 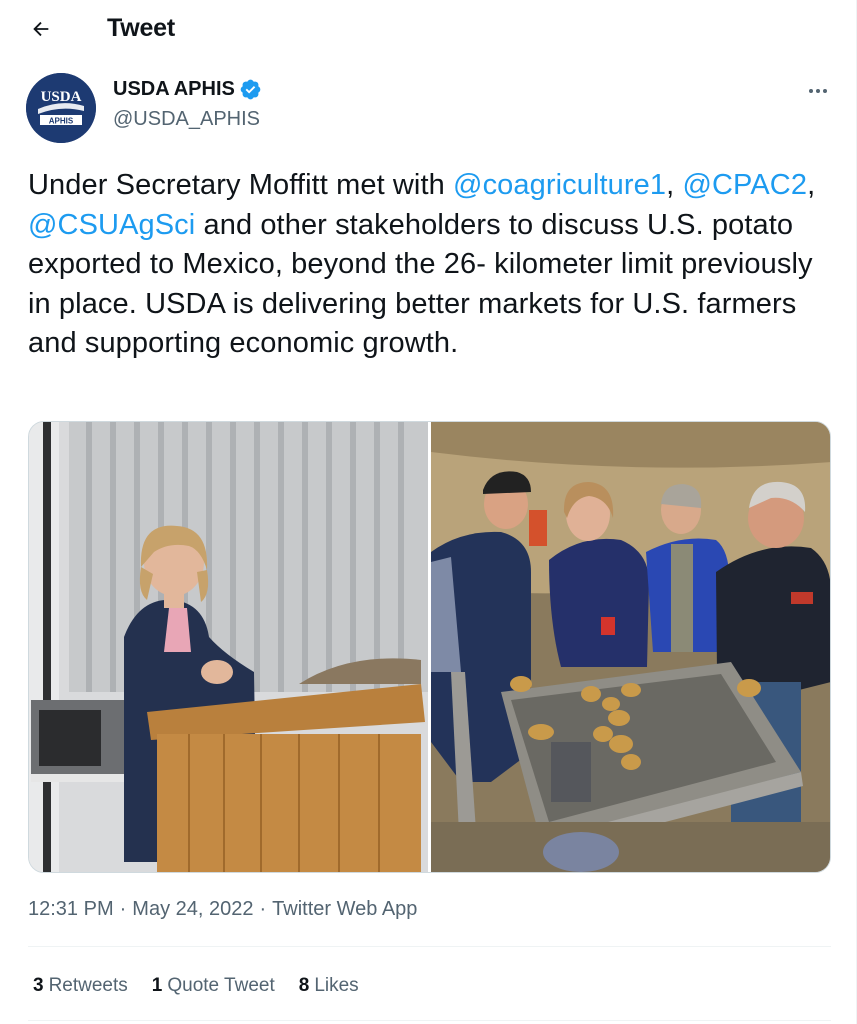 What do you see at coordinates (428, 29) in the screenshot?
I see `page-header: Tweet` at bounding box center [428, 29].